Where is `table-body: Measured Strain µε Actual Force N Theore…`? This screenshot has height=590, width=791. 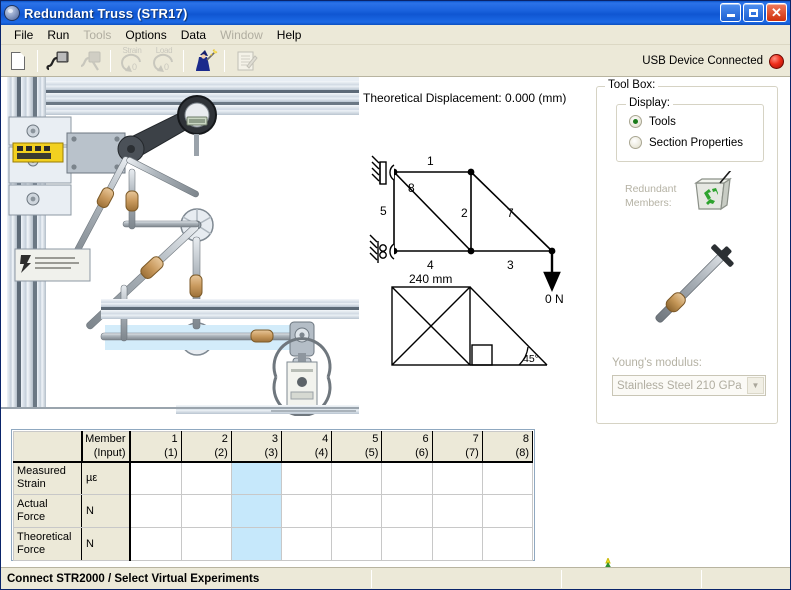
table-body: Measured Strain µε Actual Force N Theore… is located at coordinates (273, 511).